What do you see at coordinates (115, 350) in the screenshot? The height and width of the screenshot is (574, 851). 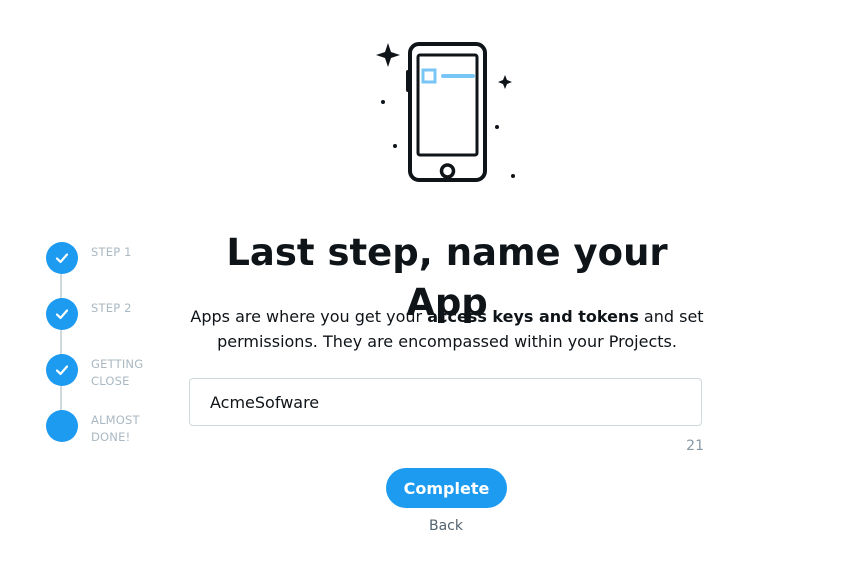 I see `progress-stepper: STEP 1 STEP 2 GETTING CLOSE ALMOST DONE!` at bounding box center [115, 350].